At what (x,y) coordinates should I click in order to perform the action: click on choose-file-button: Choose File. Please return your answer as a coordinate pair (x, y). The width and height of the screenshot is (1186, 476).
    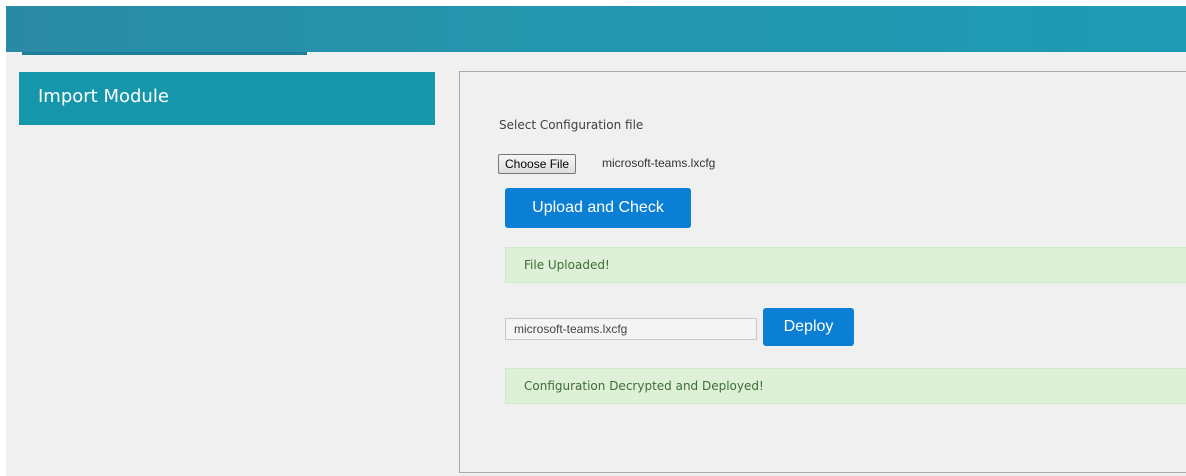
    Looking at the image, I should click on (537, 164).